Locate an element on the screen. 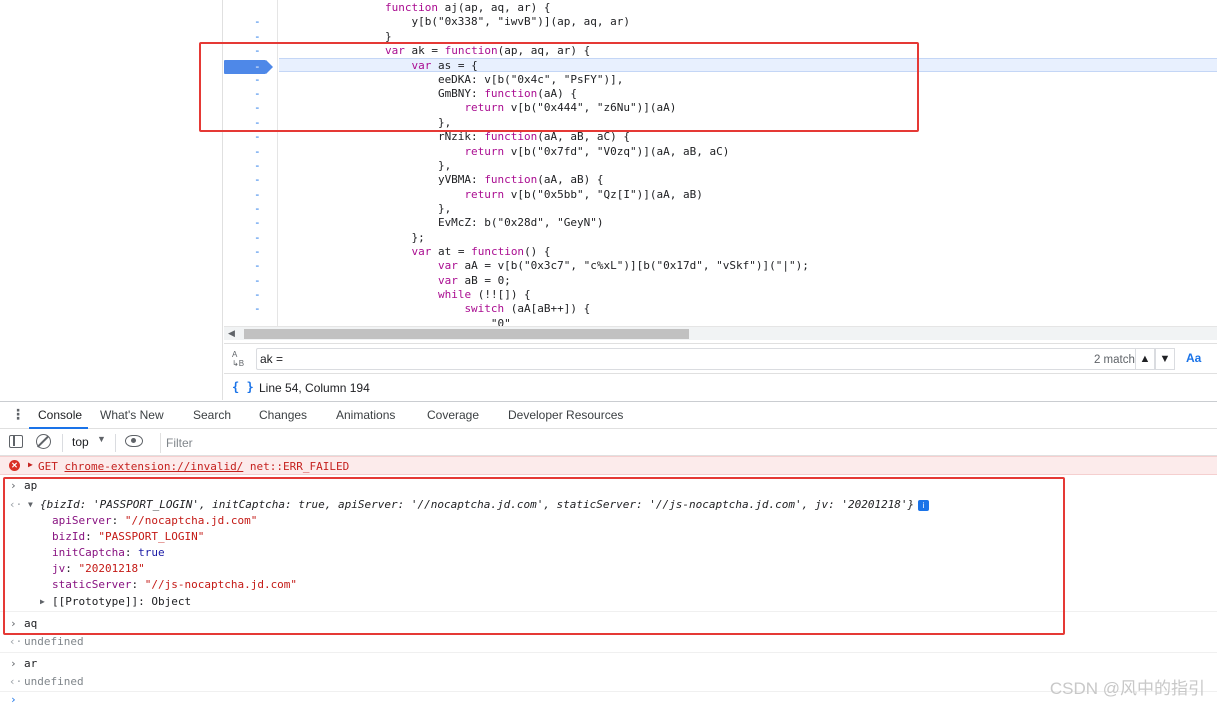 The image size is (1217, 707). clear-console-icon is located at coordinates (43, 441).